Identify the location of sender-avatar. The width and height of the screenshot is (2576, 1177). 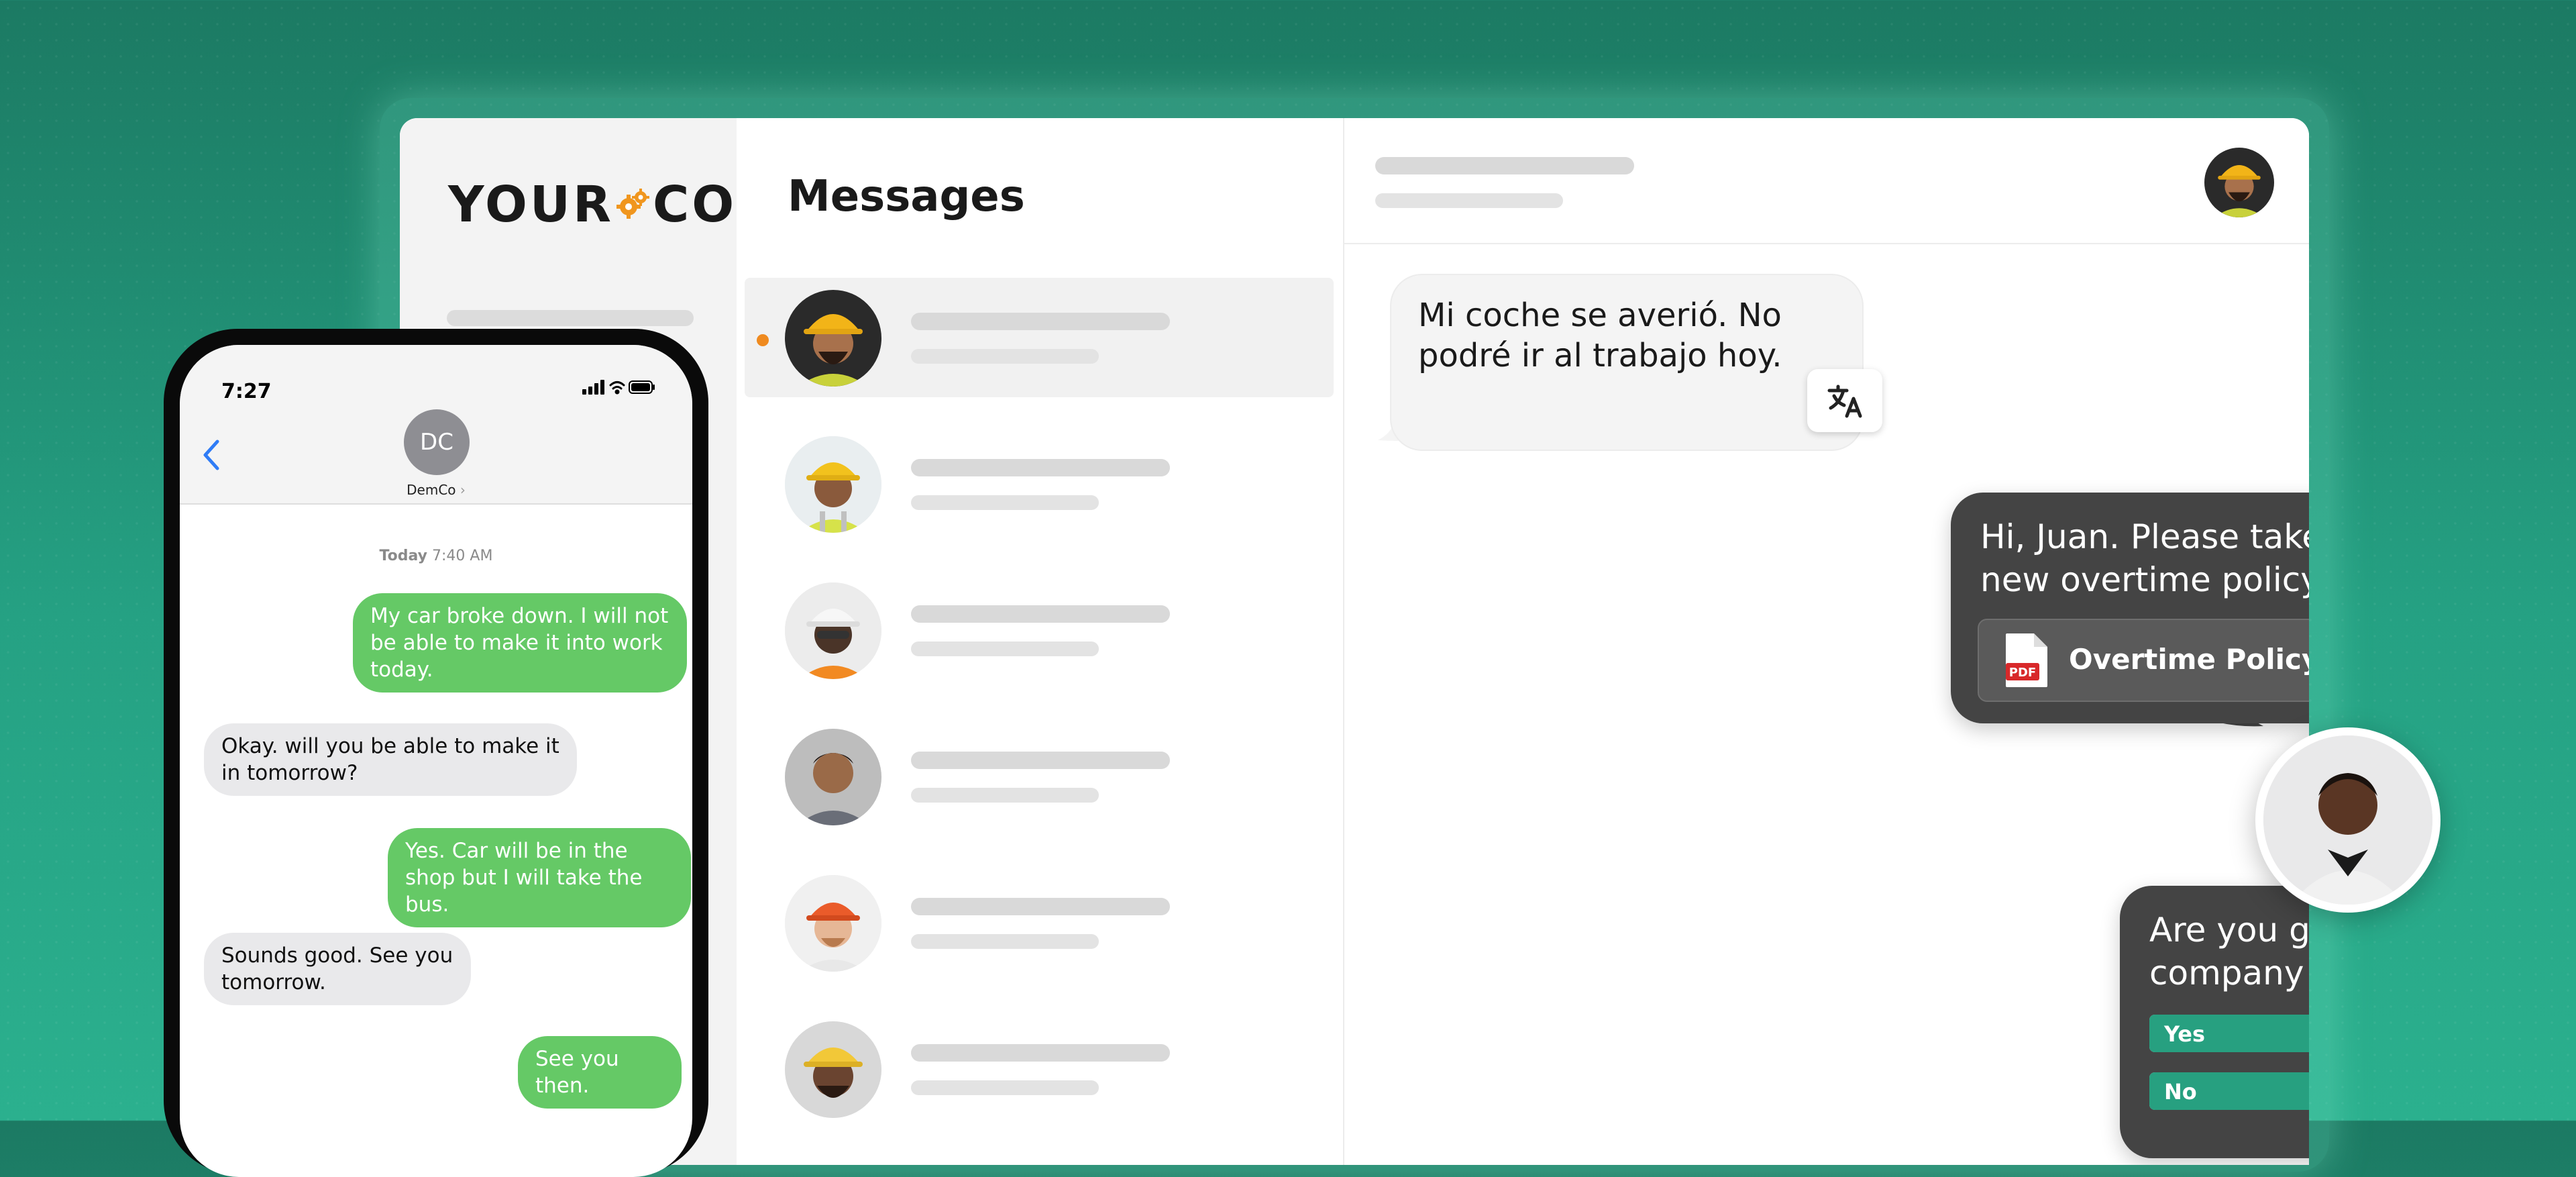
(2347, 820).